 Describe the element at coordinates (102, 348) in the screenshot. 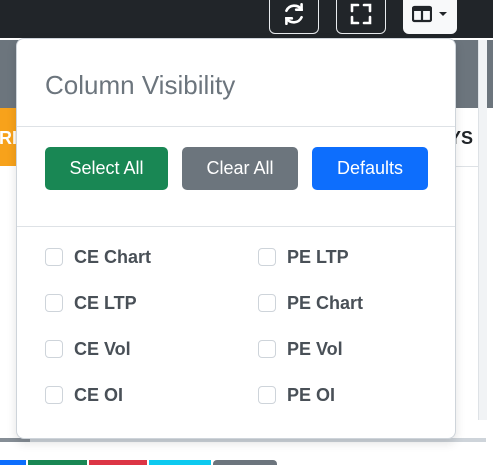

I see `option-label: CE Vol` at that location.